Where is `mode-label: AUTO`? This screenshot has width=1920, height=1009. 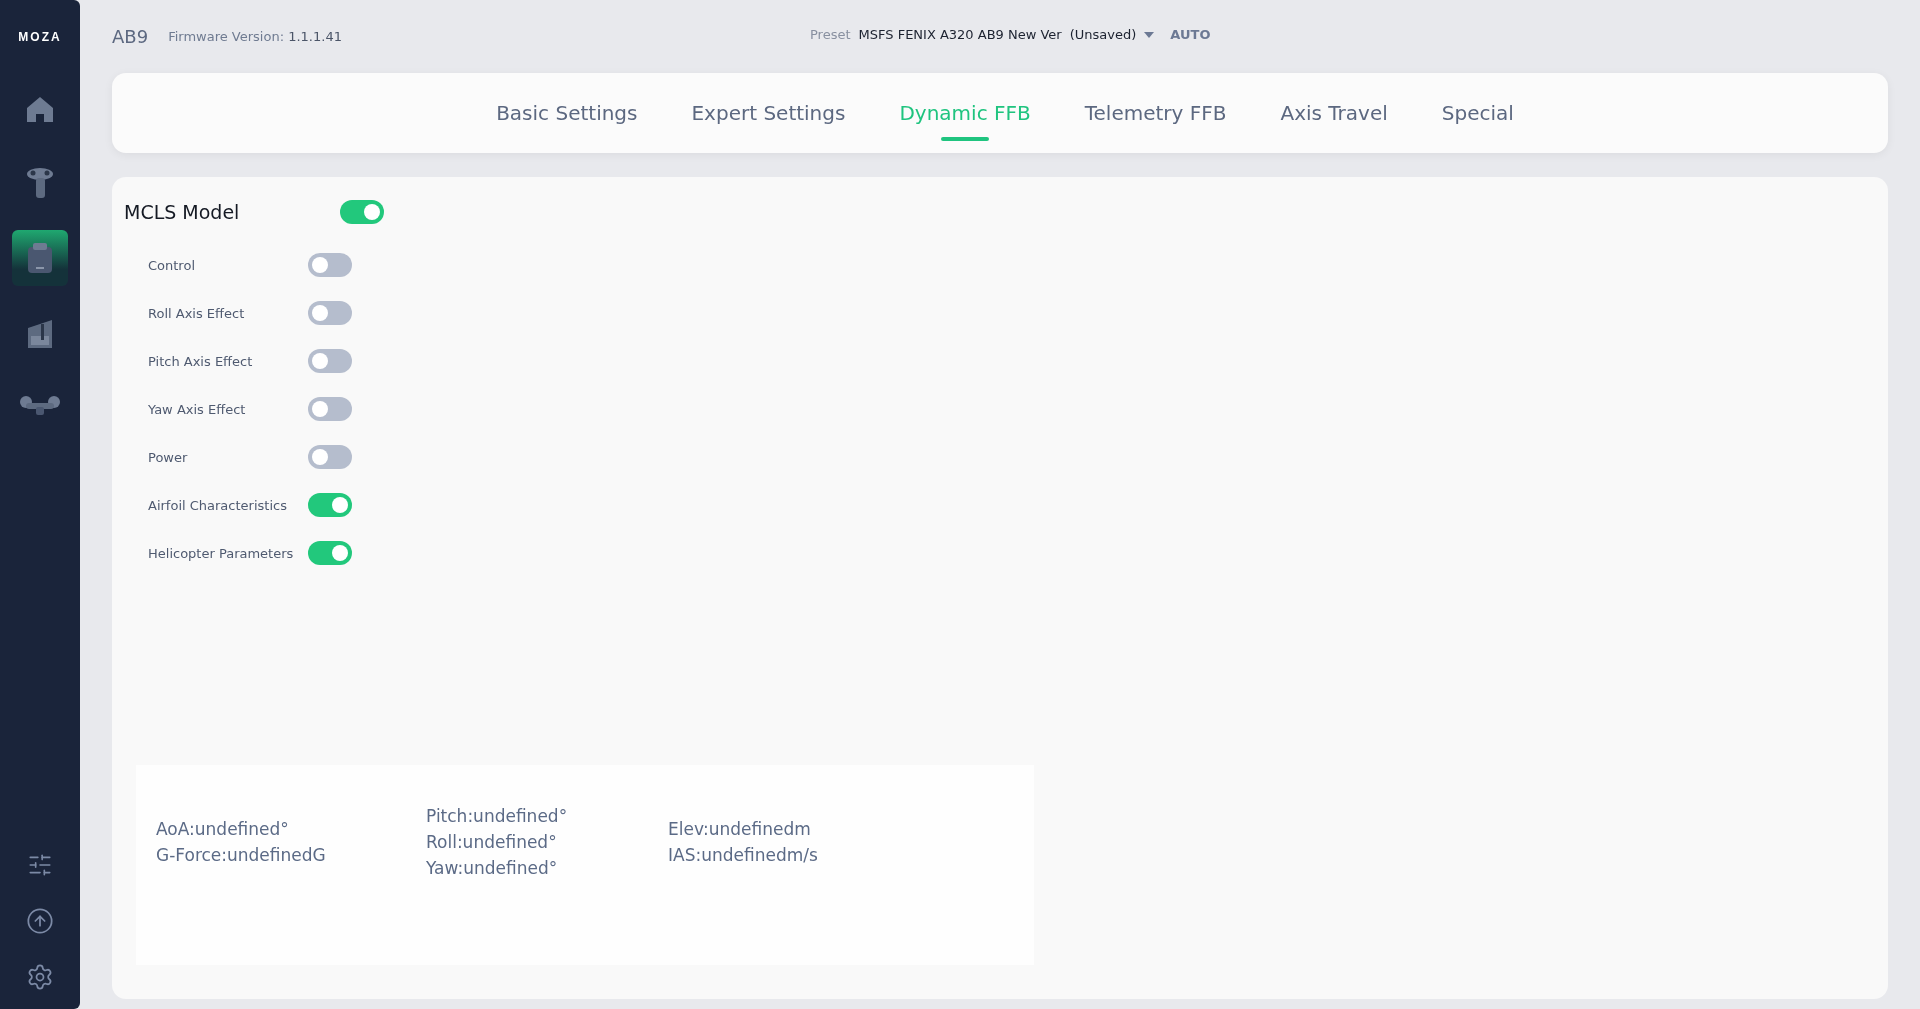 mode-label: AUTO is located at coordinates (1190, 34).